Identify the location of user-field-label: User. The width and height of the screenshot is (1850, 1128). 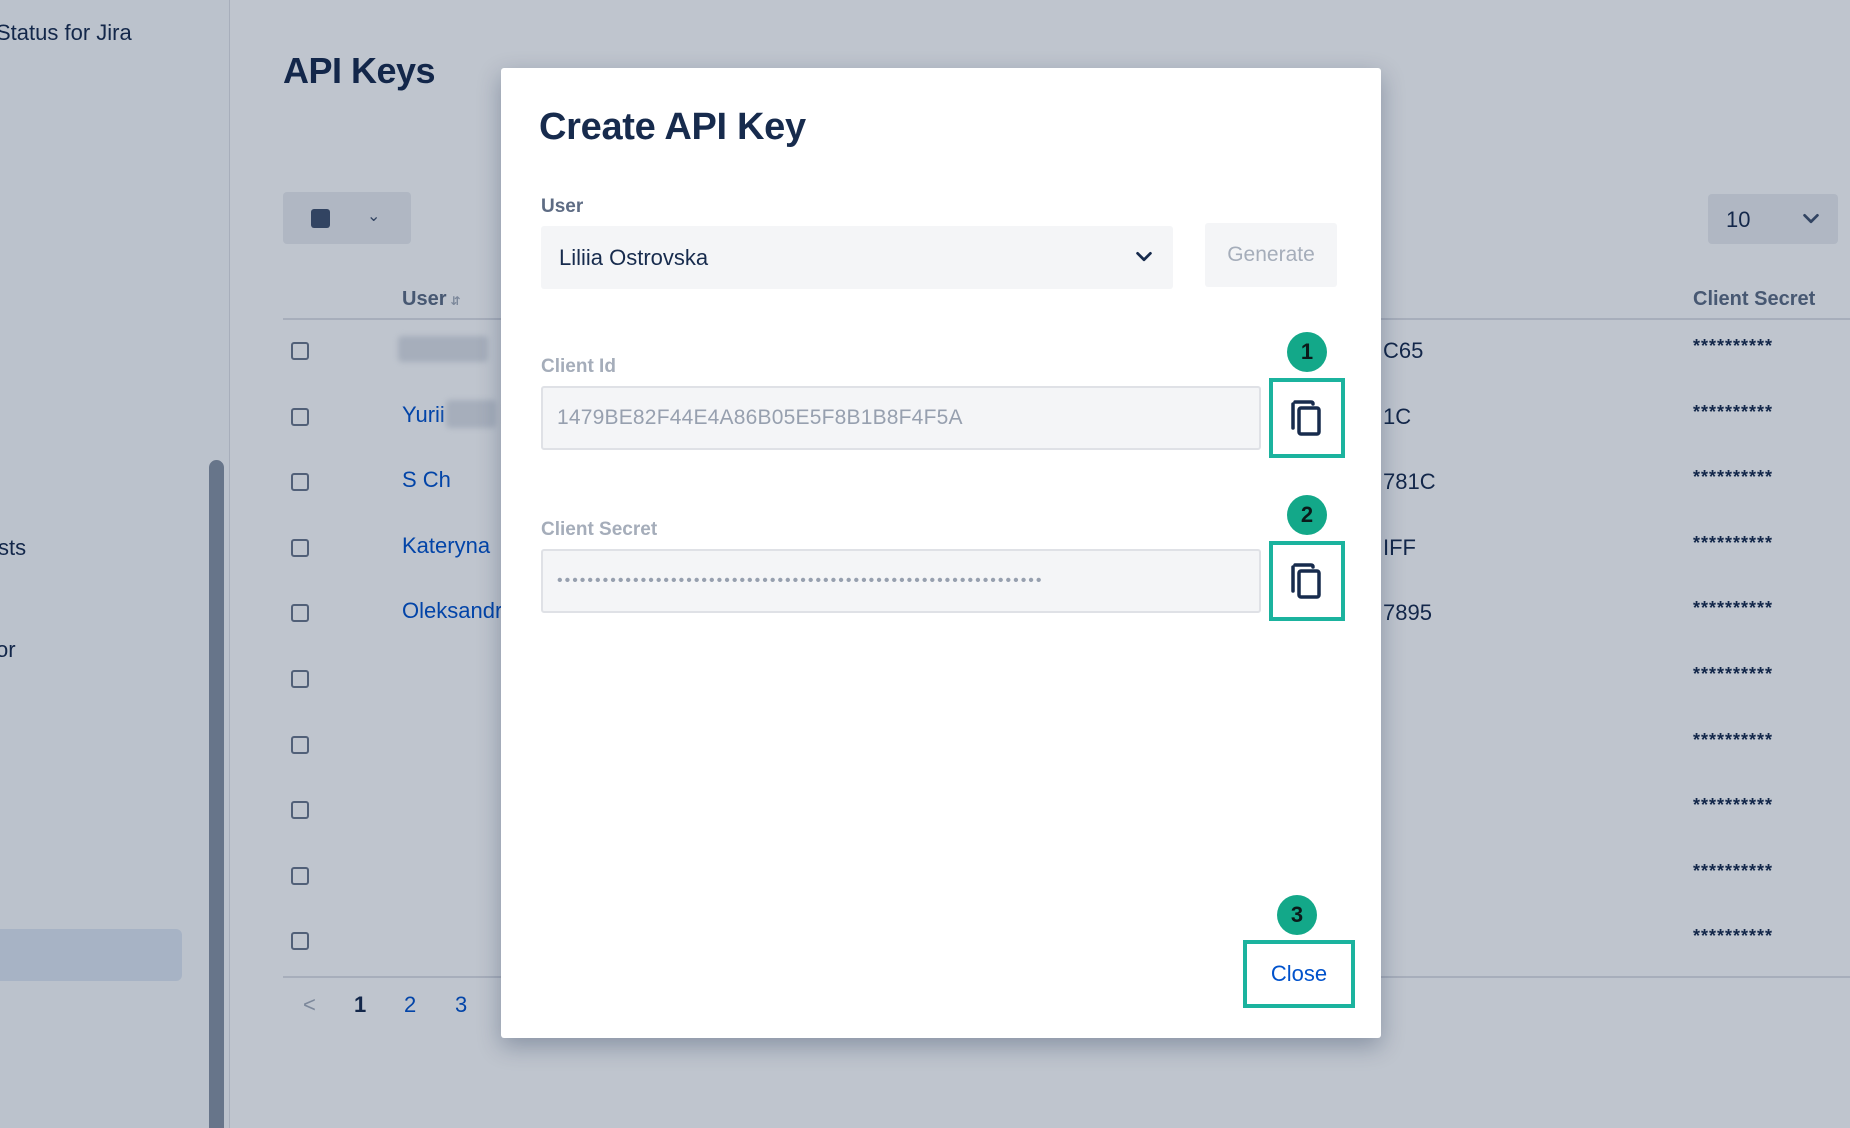
(562, 206).